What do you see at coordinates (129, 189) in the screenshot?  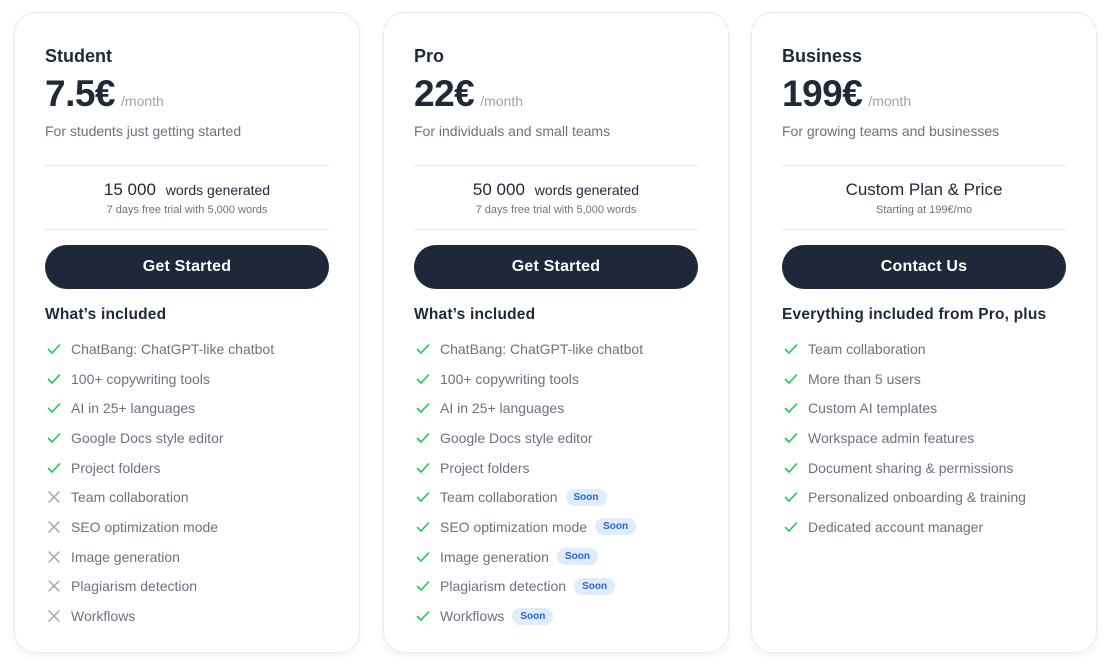 I see `quota-number: 15 000` at bounding box center [129, 189].